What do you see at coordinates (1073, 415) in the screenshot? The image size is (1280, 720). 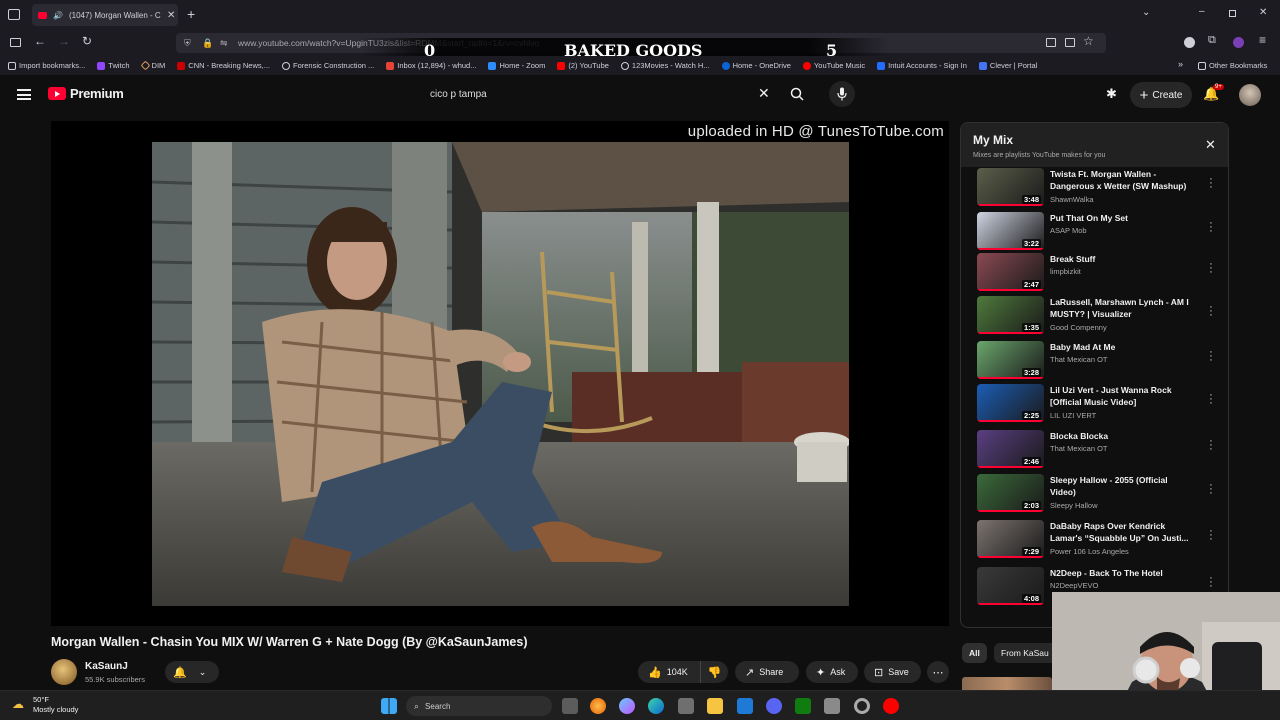 I see `mix-item-channel: LIL UZI VERT` at bounding box center [1073, 415].